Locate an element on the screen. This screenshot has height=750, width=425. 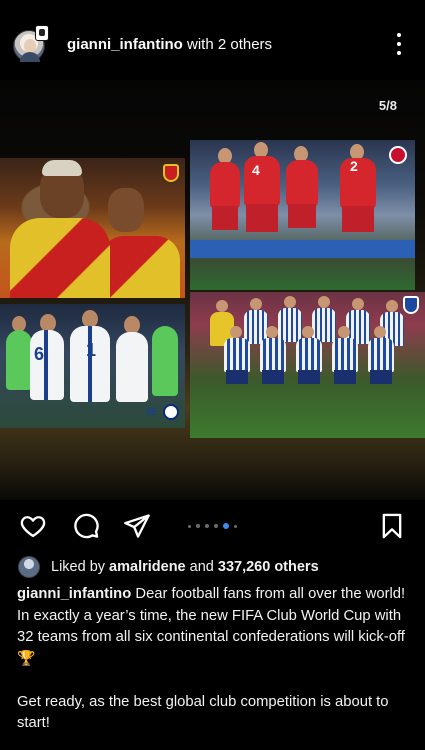
post-header: gianni_infantino with 2 others is located at coordinates (212, 40).